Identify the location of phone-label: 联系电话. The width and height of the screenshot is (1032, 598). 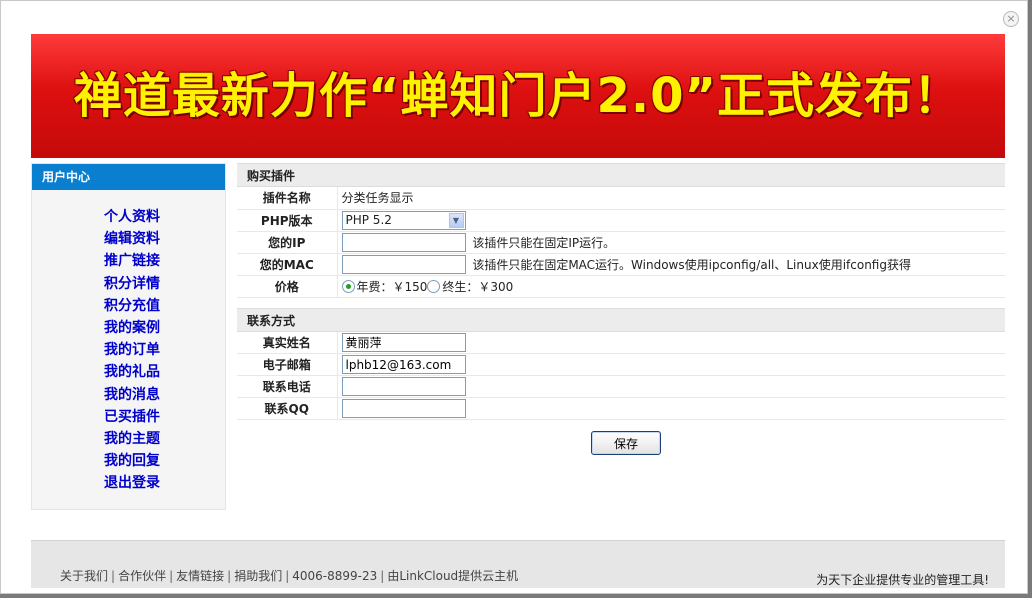
(287, 386).